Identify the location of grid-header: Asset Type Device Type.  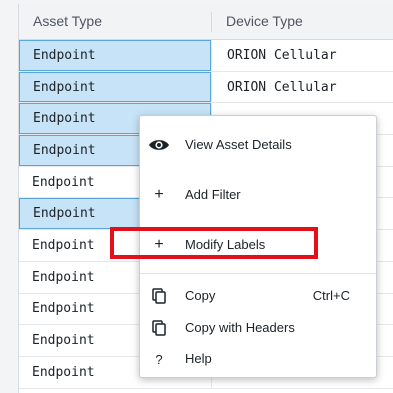
(206, 22).